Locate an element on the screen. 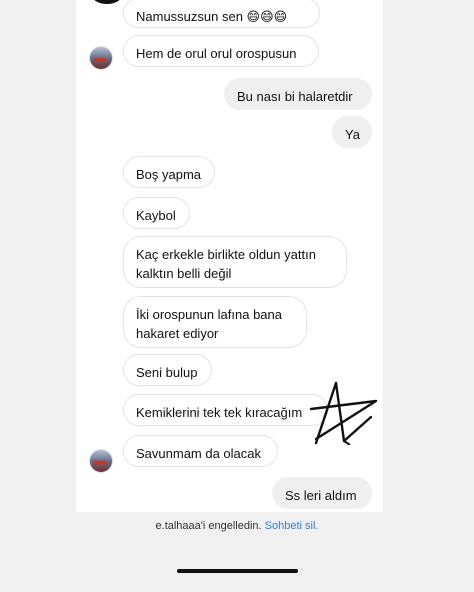 The image size is (474, 592). blocked-notice: e.talhaaa'i engelledin. Sohbeti sil. is located at coordinates (237, 526).